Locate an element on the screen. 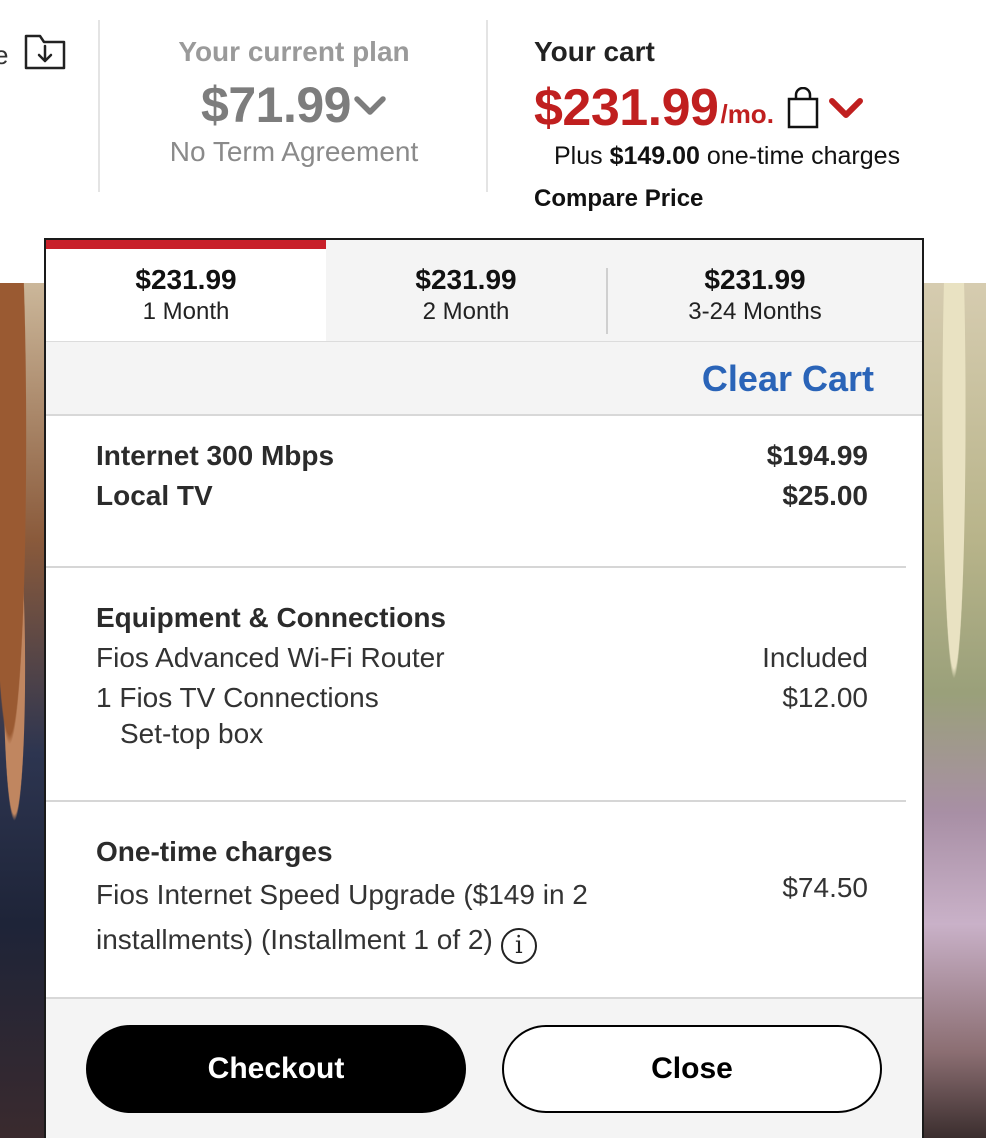 The width and height of the screenshot is (986, 1138). close-button: Close is located at coordinates (692, 1069).